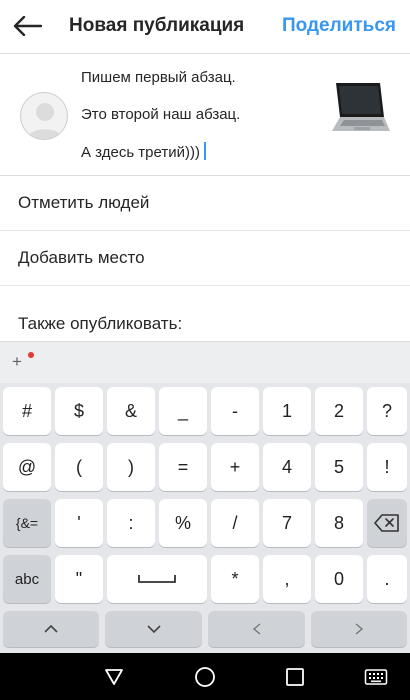 Image resolution: width=410 pixels, height=700 pixels. Describe the element at coordinates (361, 107) in the screenshot. I see `laptop-image` at that location.